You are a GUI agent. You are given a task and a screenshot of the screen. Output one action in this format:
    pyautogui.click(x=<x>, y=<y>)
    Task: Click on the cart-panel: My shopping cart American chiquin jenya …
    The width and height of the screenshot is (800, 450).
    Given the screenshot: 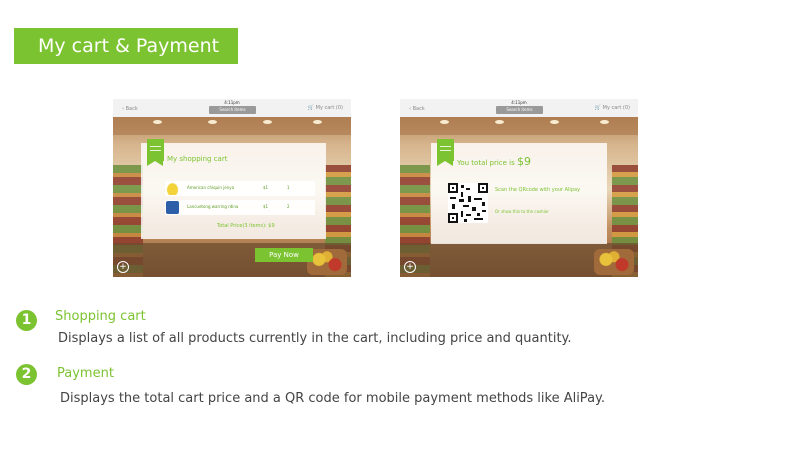 What is the action you would take?
    pyautogui.click(x=233, y=189)
    